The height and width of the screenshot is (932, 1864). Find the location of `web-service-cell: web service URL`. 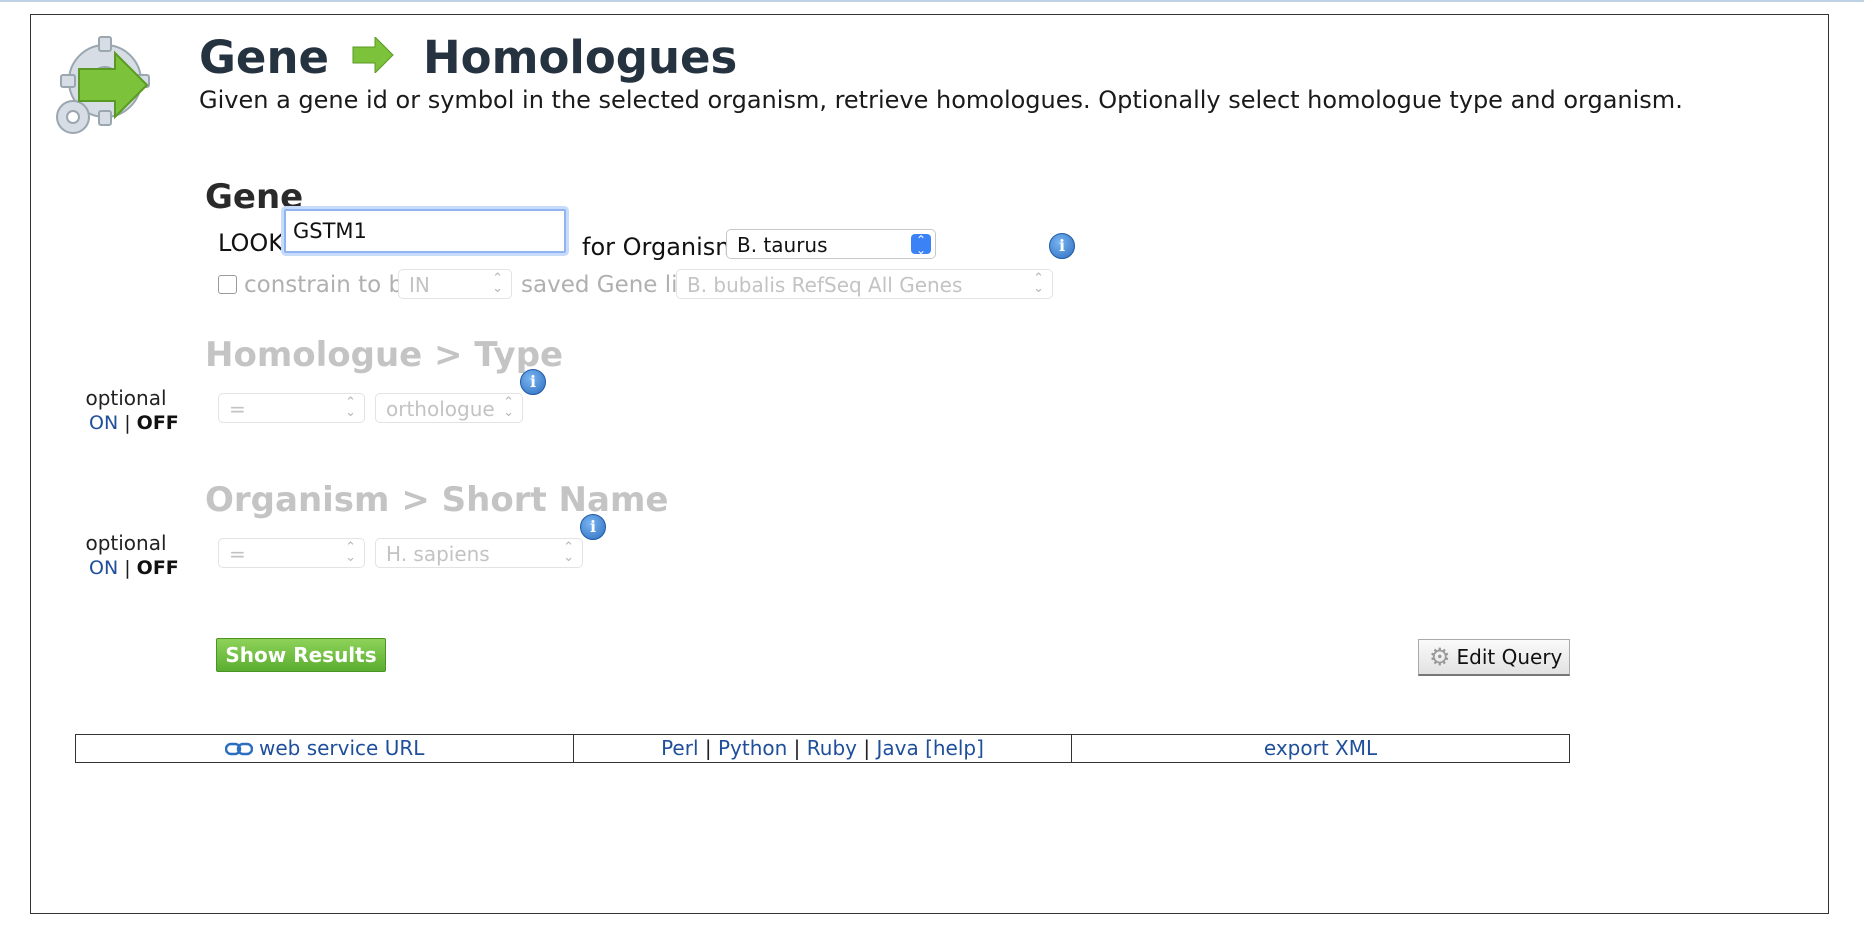

web-service-cell: web service URL is located at coordinates (325, 748).